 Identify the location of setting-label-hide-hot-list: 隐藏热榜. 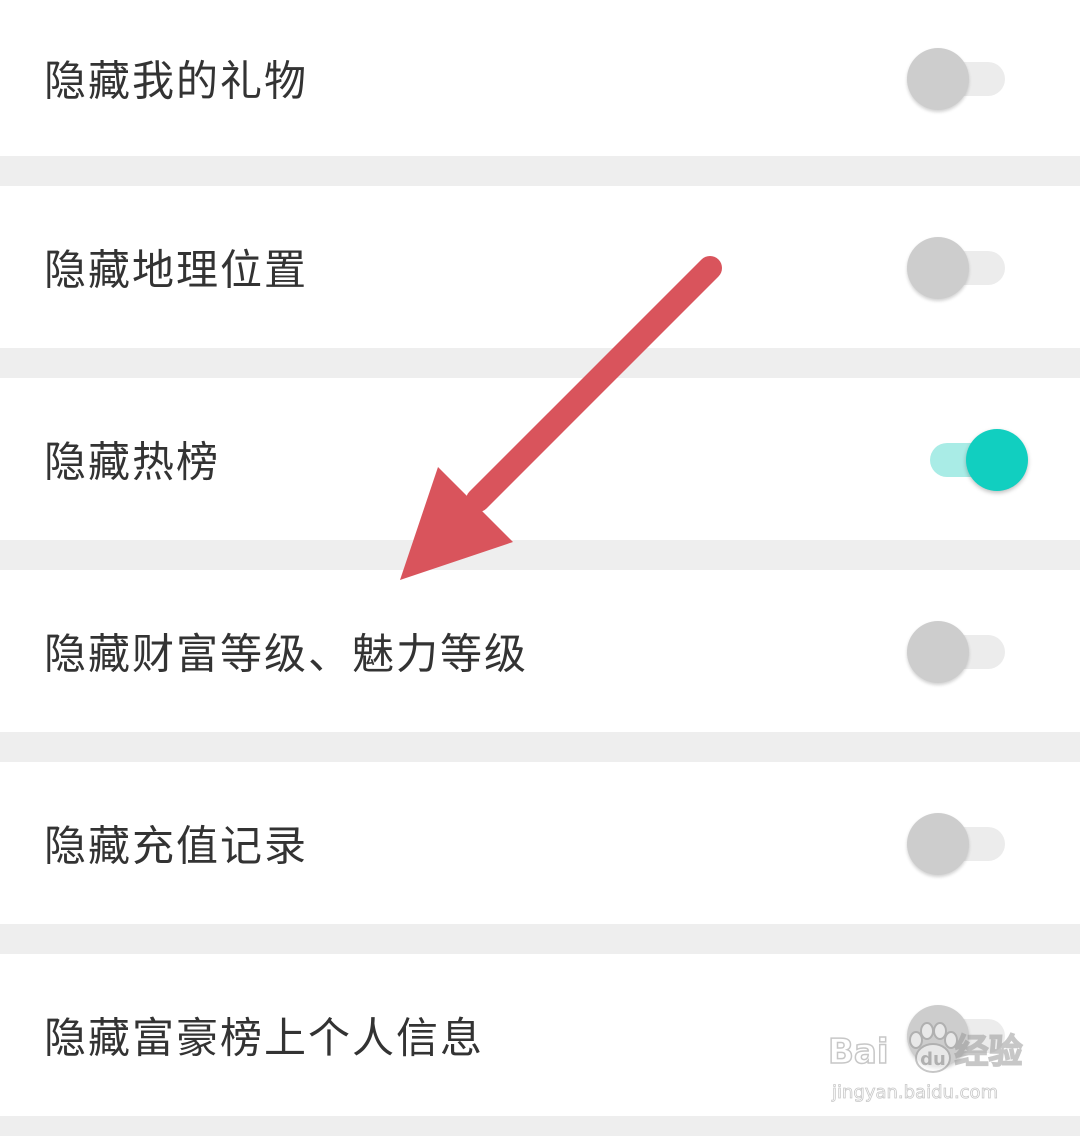
(132, 462).